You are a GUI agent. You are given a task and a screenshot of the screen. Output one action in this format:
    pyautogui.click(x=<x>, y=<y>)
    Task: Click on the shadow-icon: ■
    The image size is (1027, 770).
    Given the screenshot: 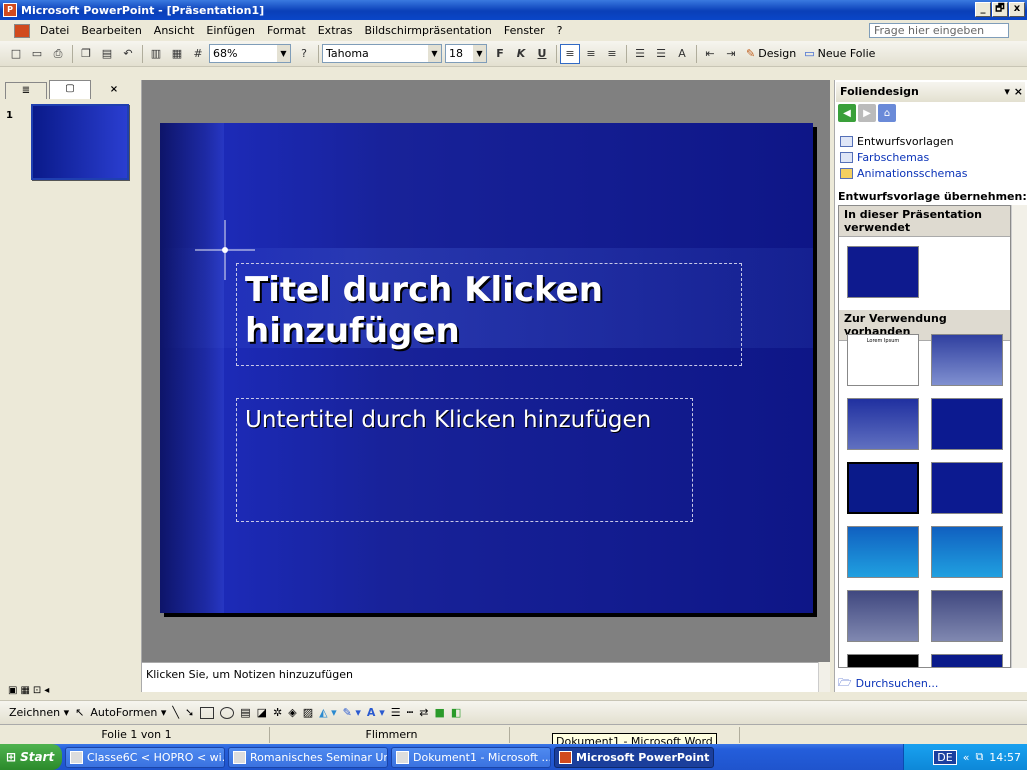 What is the action you would take?
    pyautogui.click(x=439, y=713)
    